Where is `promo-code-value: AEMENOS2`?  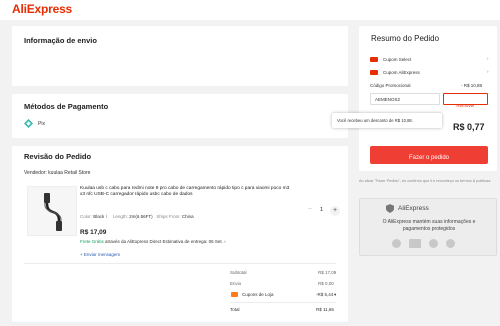
promo-code-value: AEMENOS2 is located at coordinates (388, 99).